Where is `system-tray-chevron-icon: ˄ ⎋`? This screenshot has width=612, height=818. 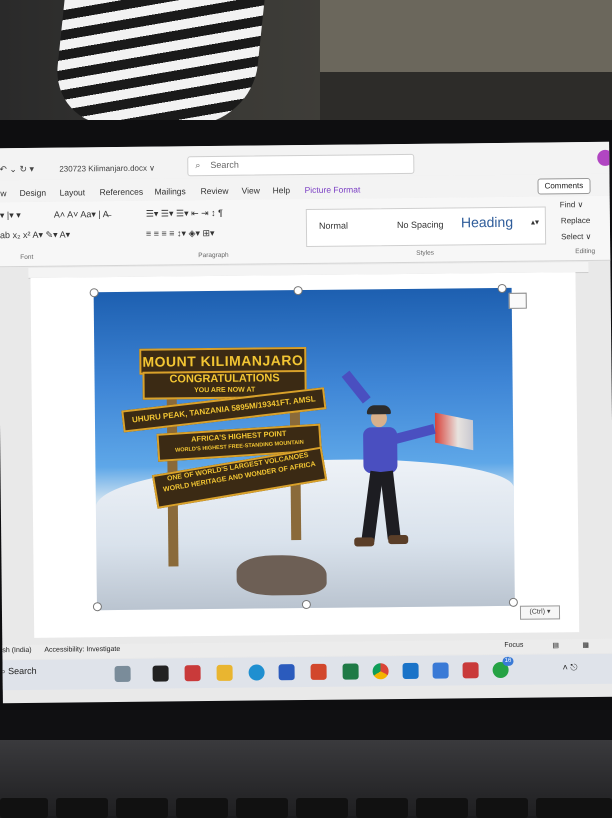
system-tray-chevron-icon: ˄ ⎋ is located at coordinates (570, 667).